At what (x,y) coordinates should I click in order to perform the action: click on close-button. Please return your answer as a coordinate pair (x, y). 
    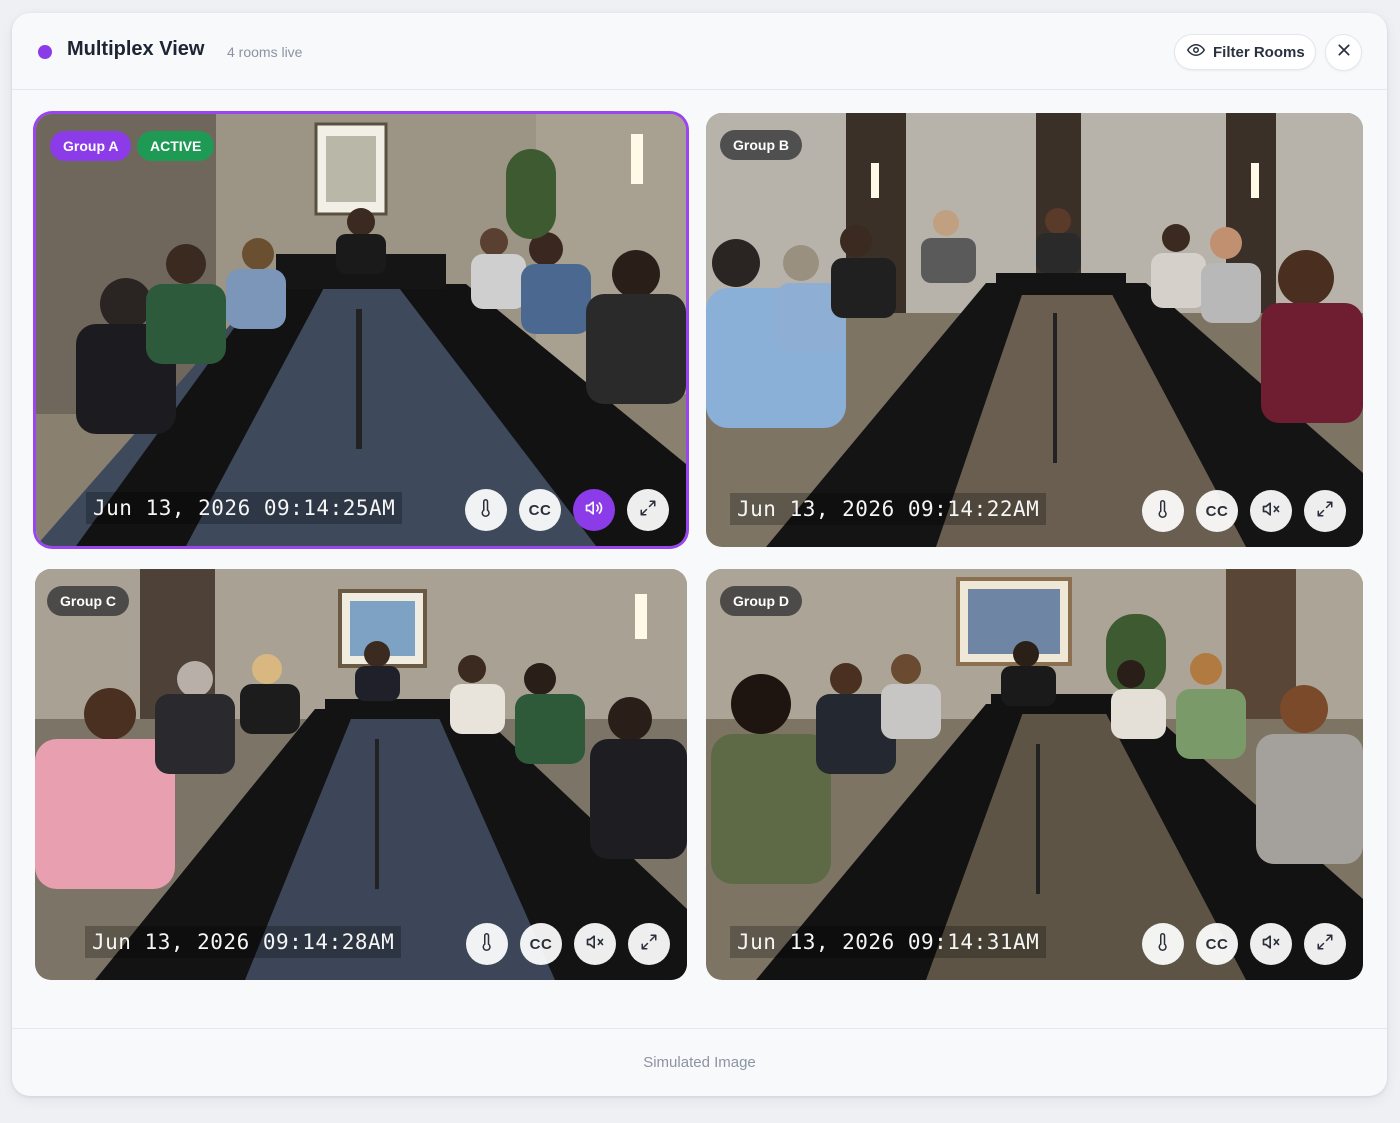
    Looking at the image, I should click on (1343, 52).